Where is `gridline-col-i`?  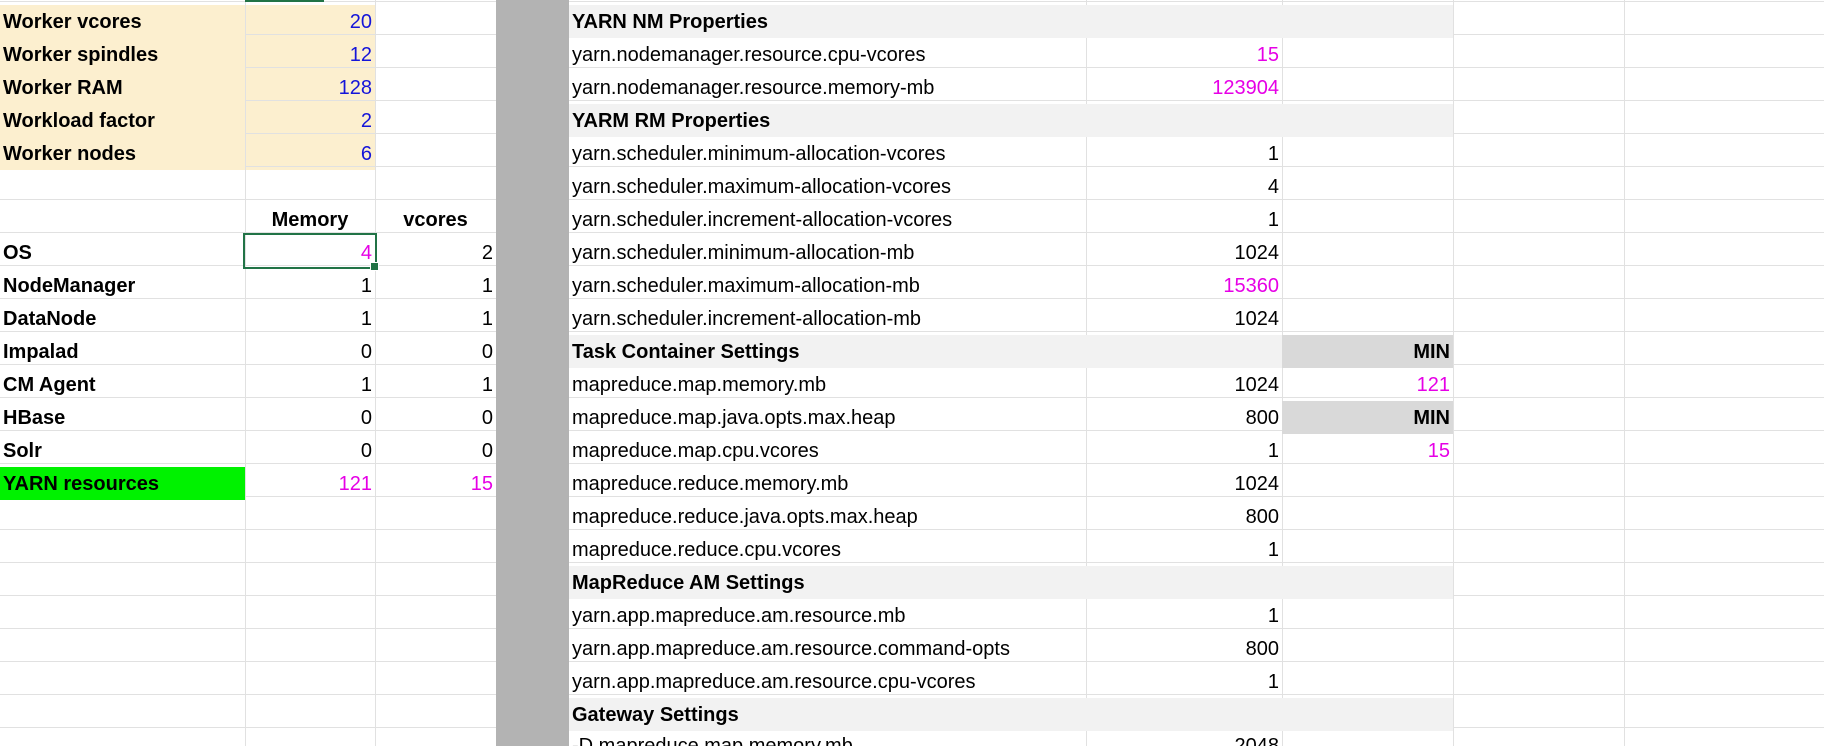 gridline-col-i is located at coordinates (1624, 373).